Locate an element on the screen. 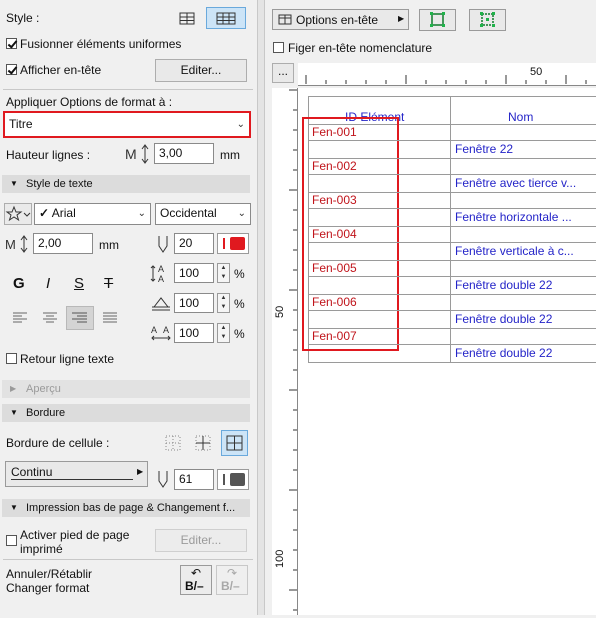  footer-checkbox is located at coordinates (11, 540).